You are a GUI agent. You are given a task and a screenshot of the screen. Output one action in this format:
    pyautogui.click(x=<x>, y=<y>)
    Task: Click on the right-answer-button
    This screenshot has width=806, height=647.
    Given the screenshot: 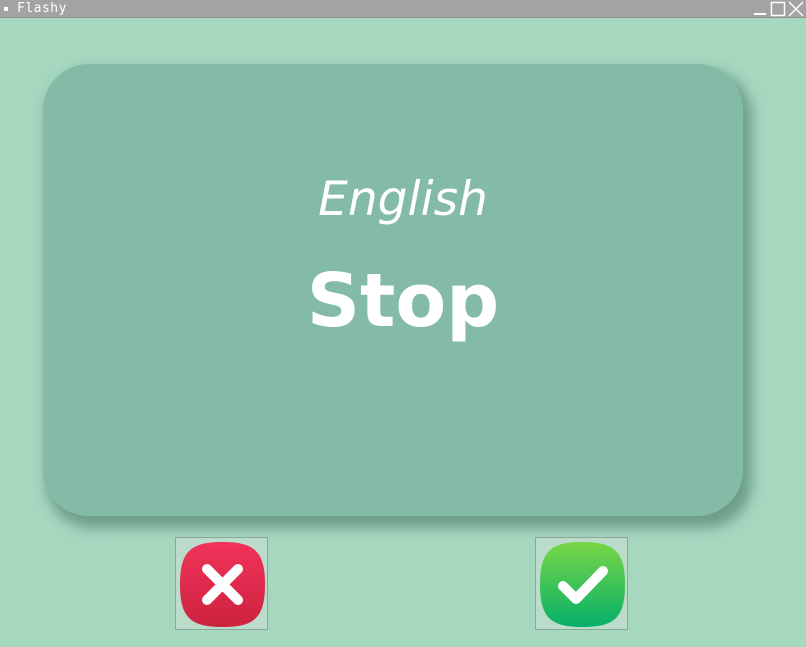 What is the action you would take?
    pyautogui.click(x=581, y=583)
    